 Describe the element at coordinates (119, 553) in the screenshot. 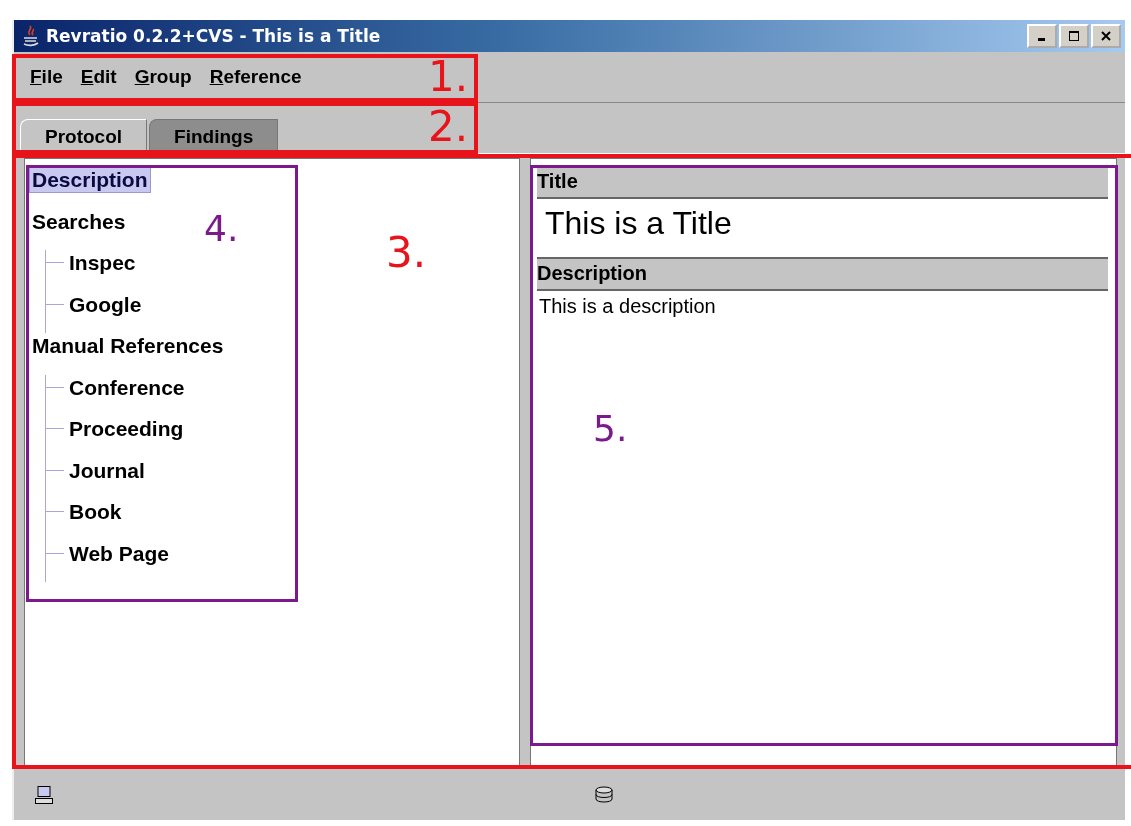

I see `tree-item: Web Page` at that location.